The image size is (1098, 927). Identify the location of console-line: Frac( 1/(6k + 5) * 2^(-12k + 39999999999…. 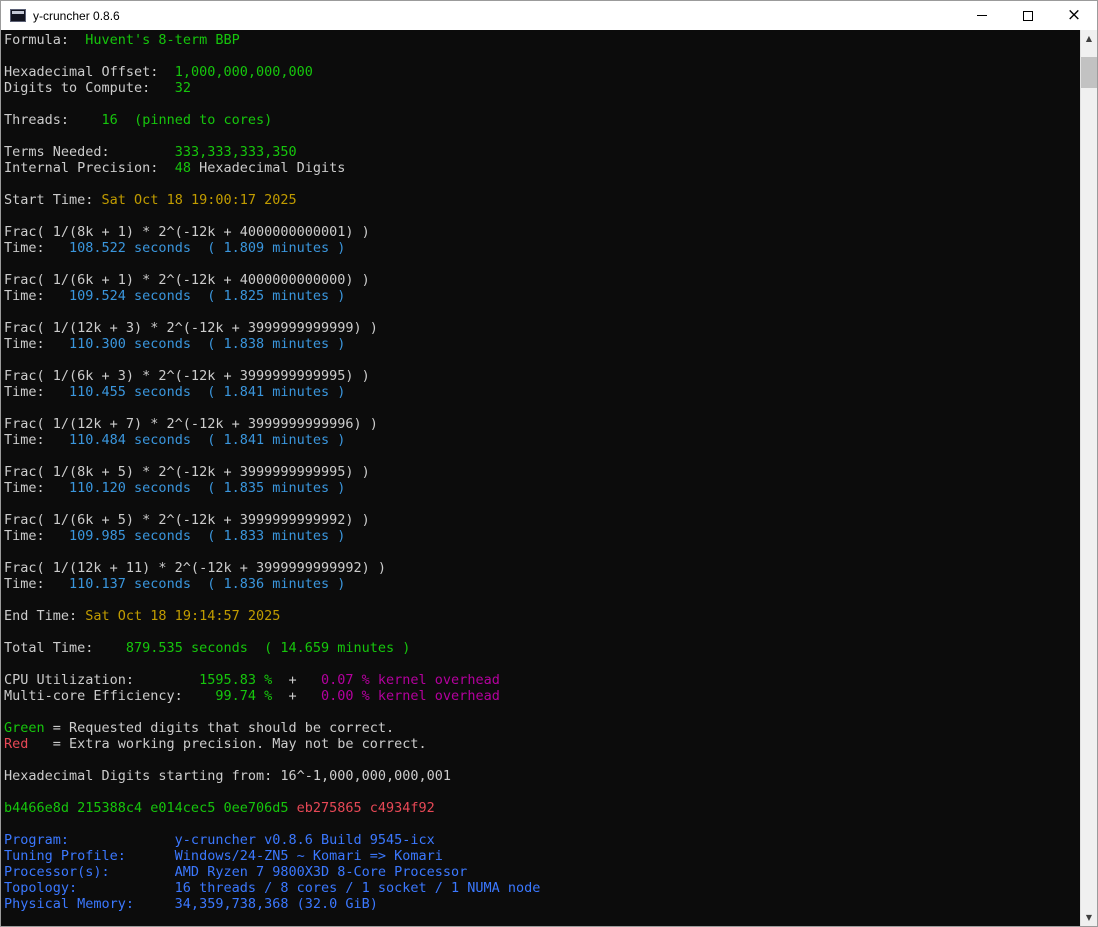
(542, 520).